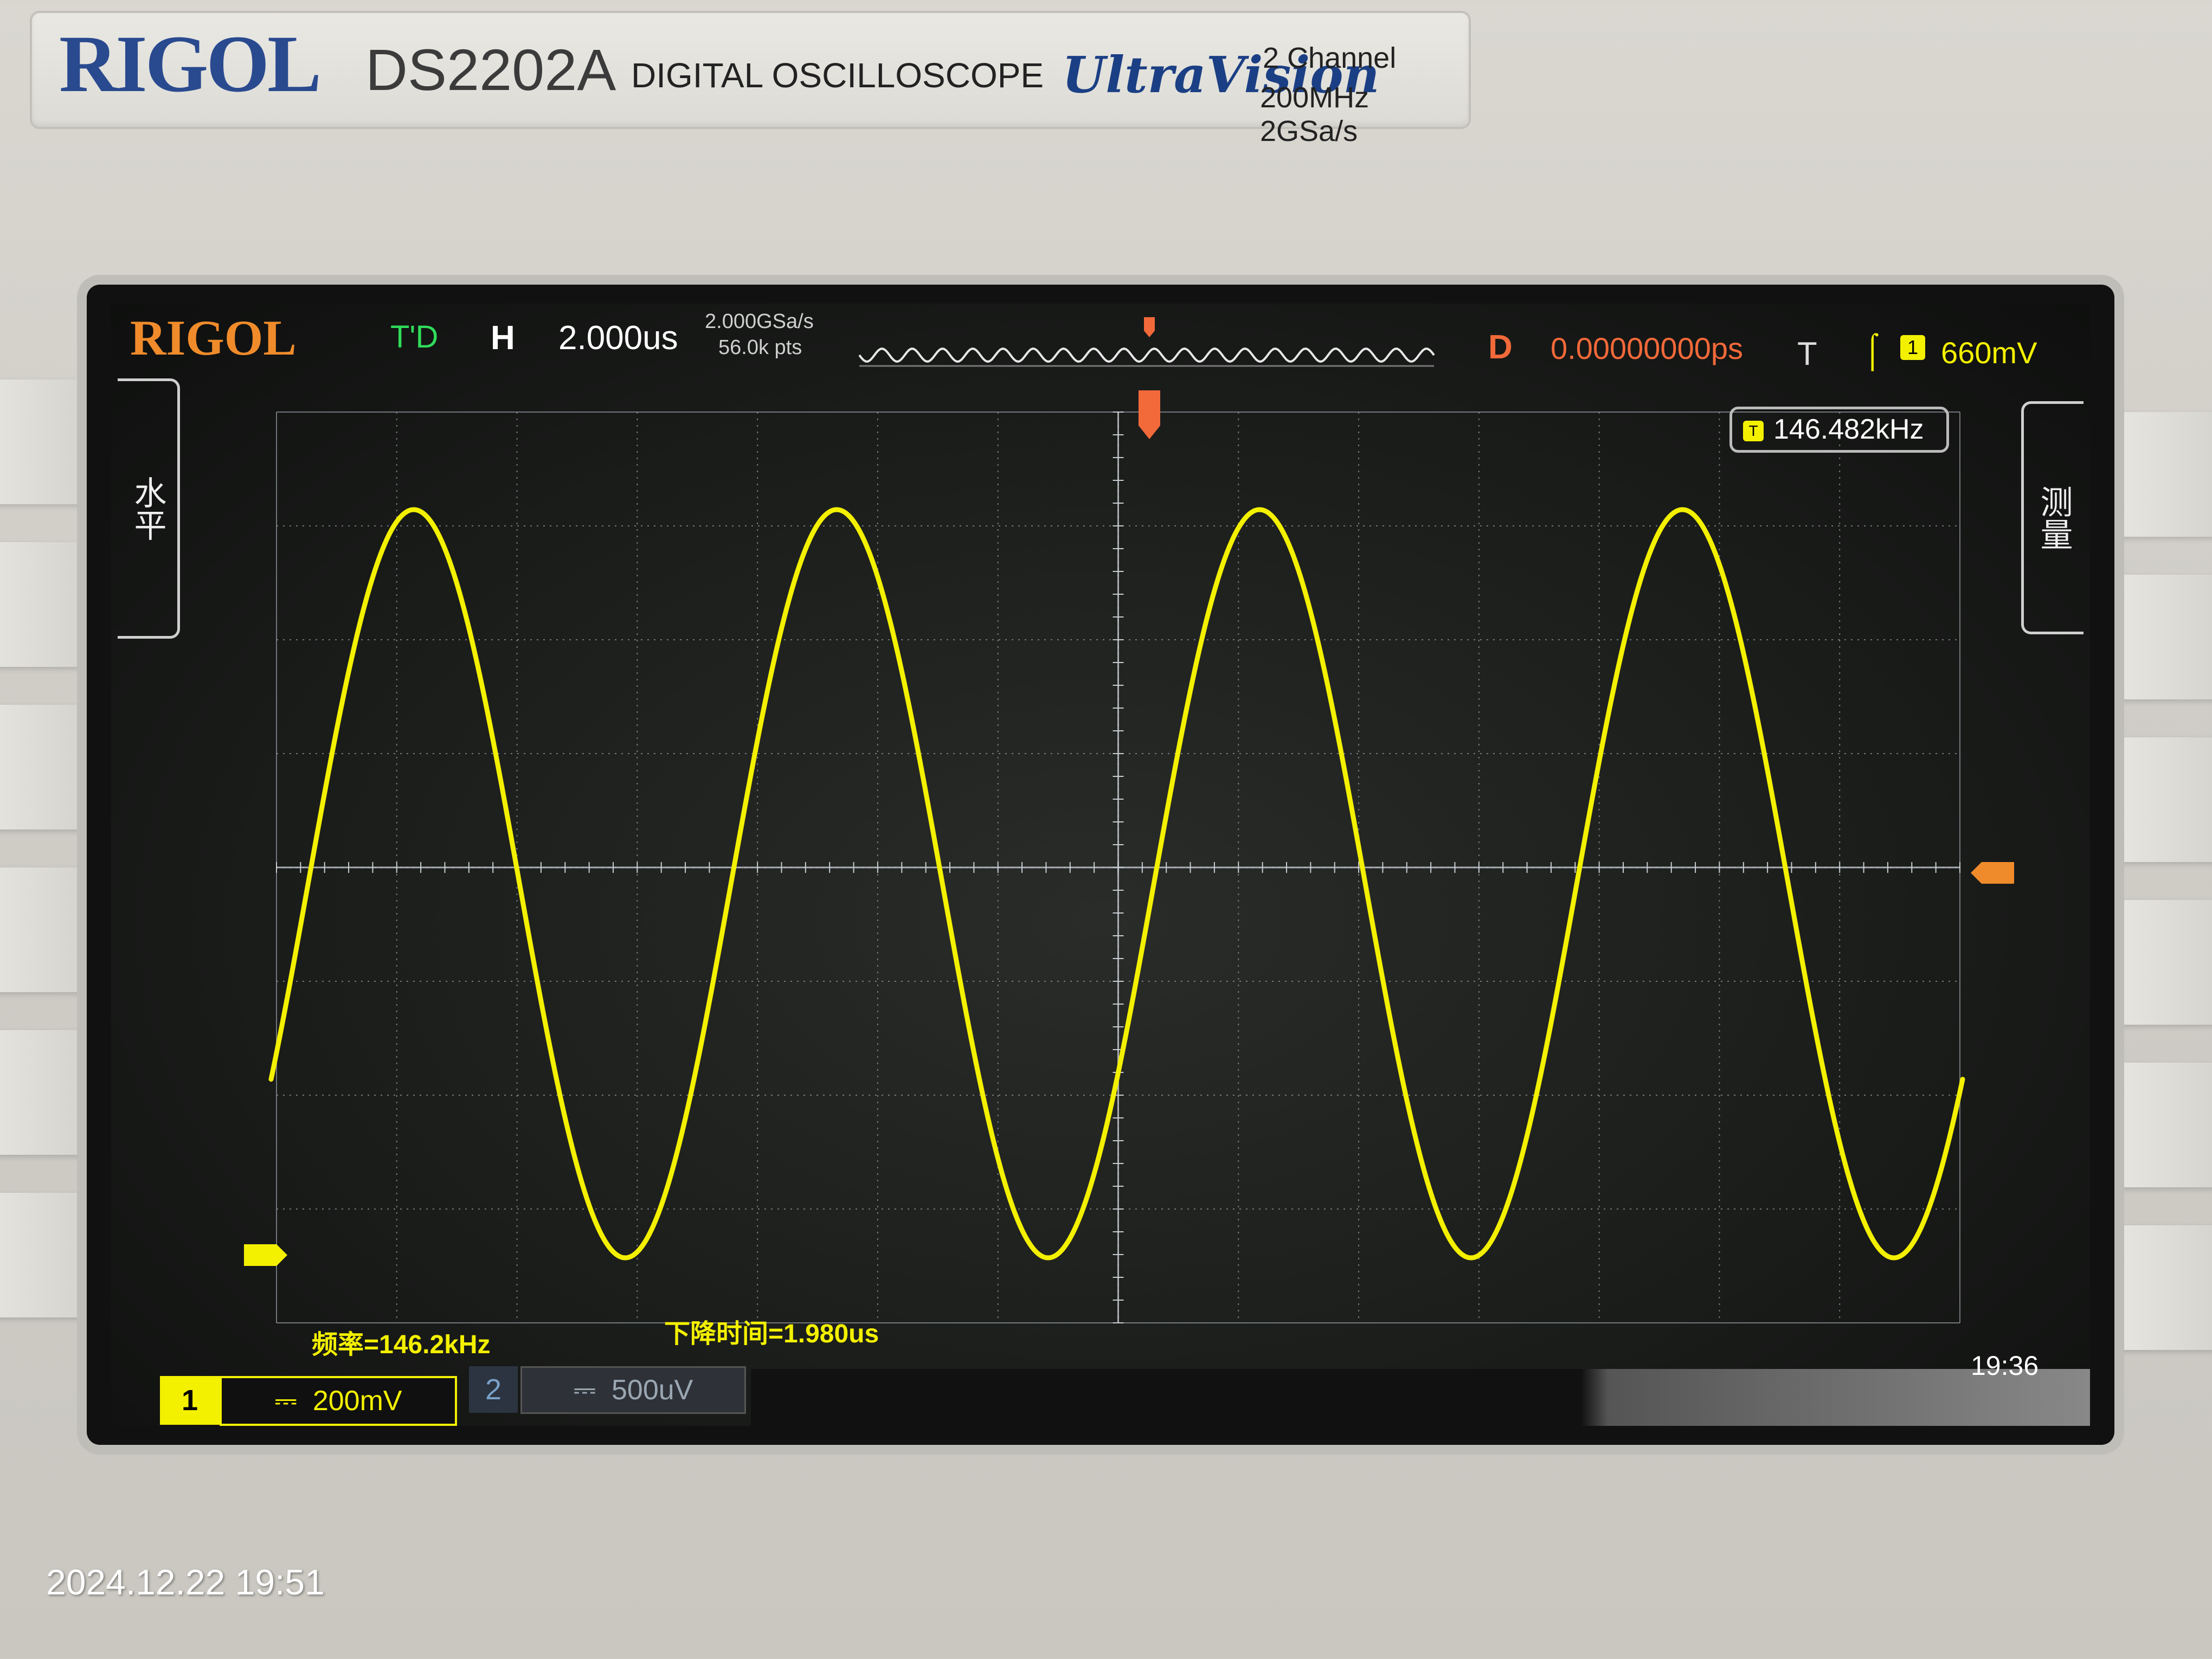 The width and height of the screenshot is (2212, 1659). Describe the element at coordinates (493, 1389) in the screenshot. I see `channel-2-number: 2` at that location.